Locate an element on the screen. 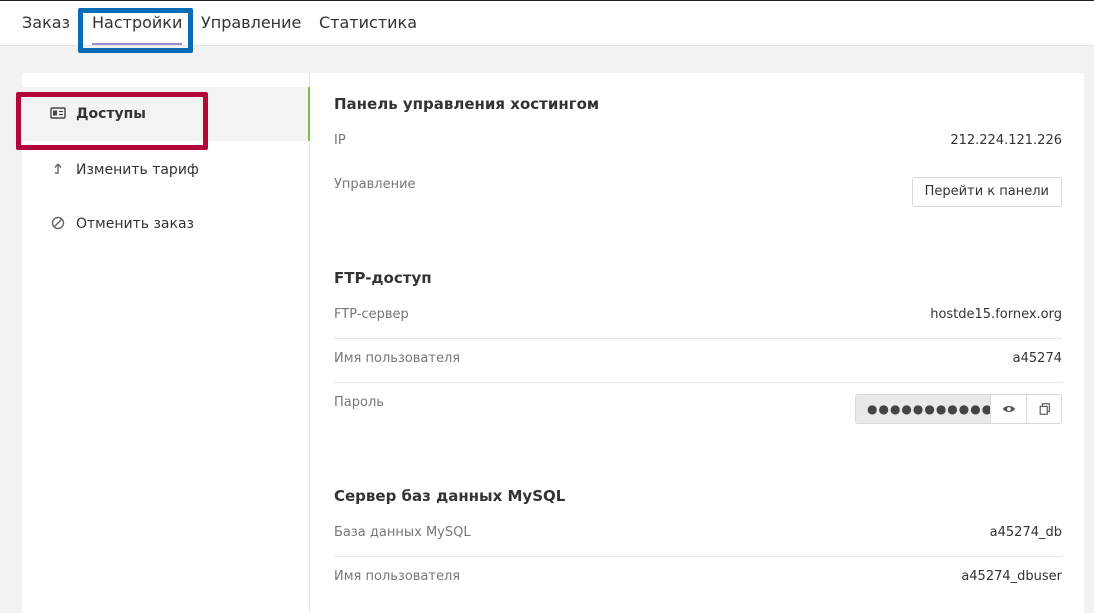  id-card-icon is located at coordinates (58, 113).